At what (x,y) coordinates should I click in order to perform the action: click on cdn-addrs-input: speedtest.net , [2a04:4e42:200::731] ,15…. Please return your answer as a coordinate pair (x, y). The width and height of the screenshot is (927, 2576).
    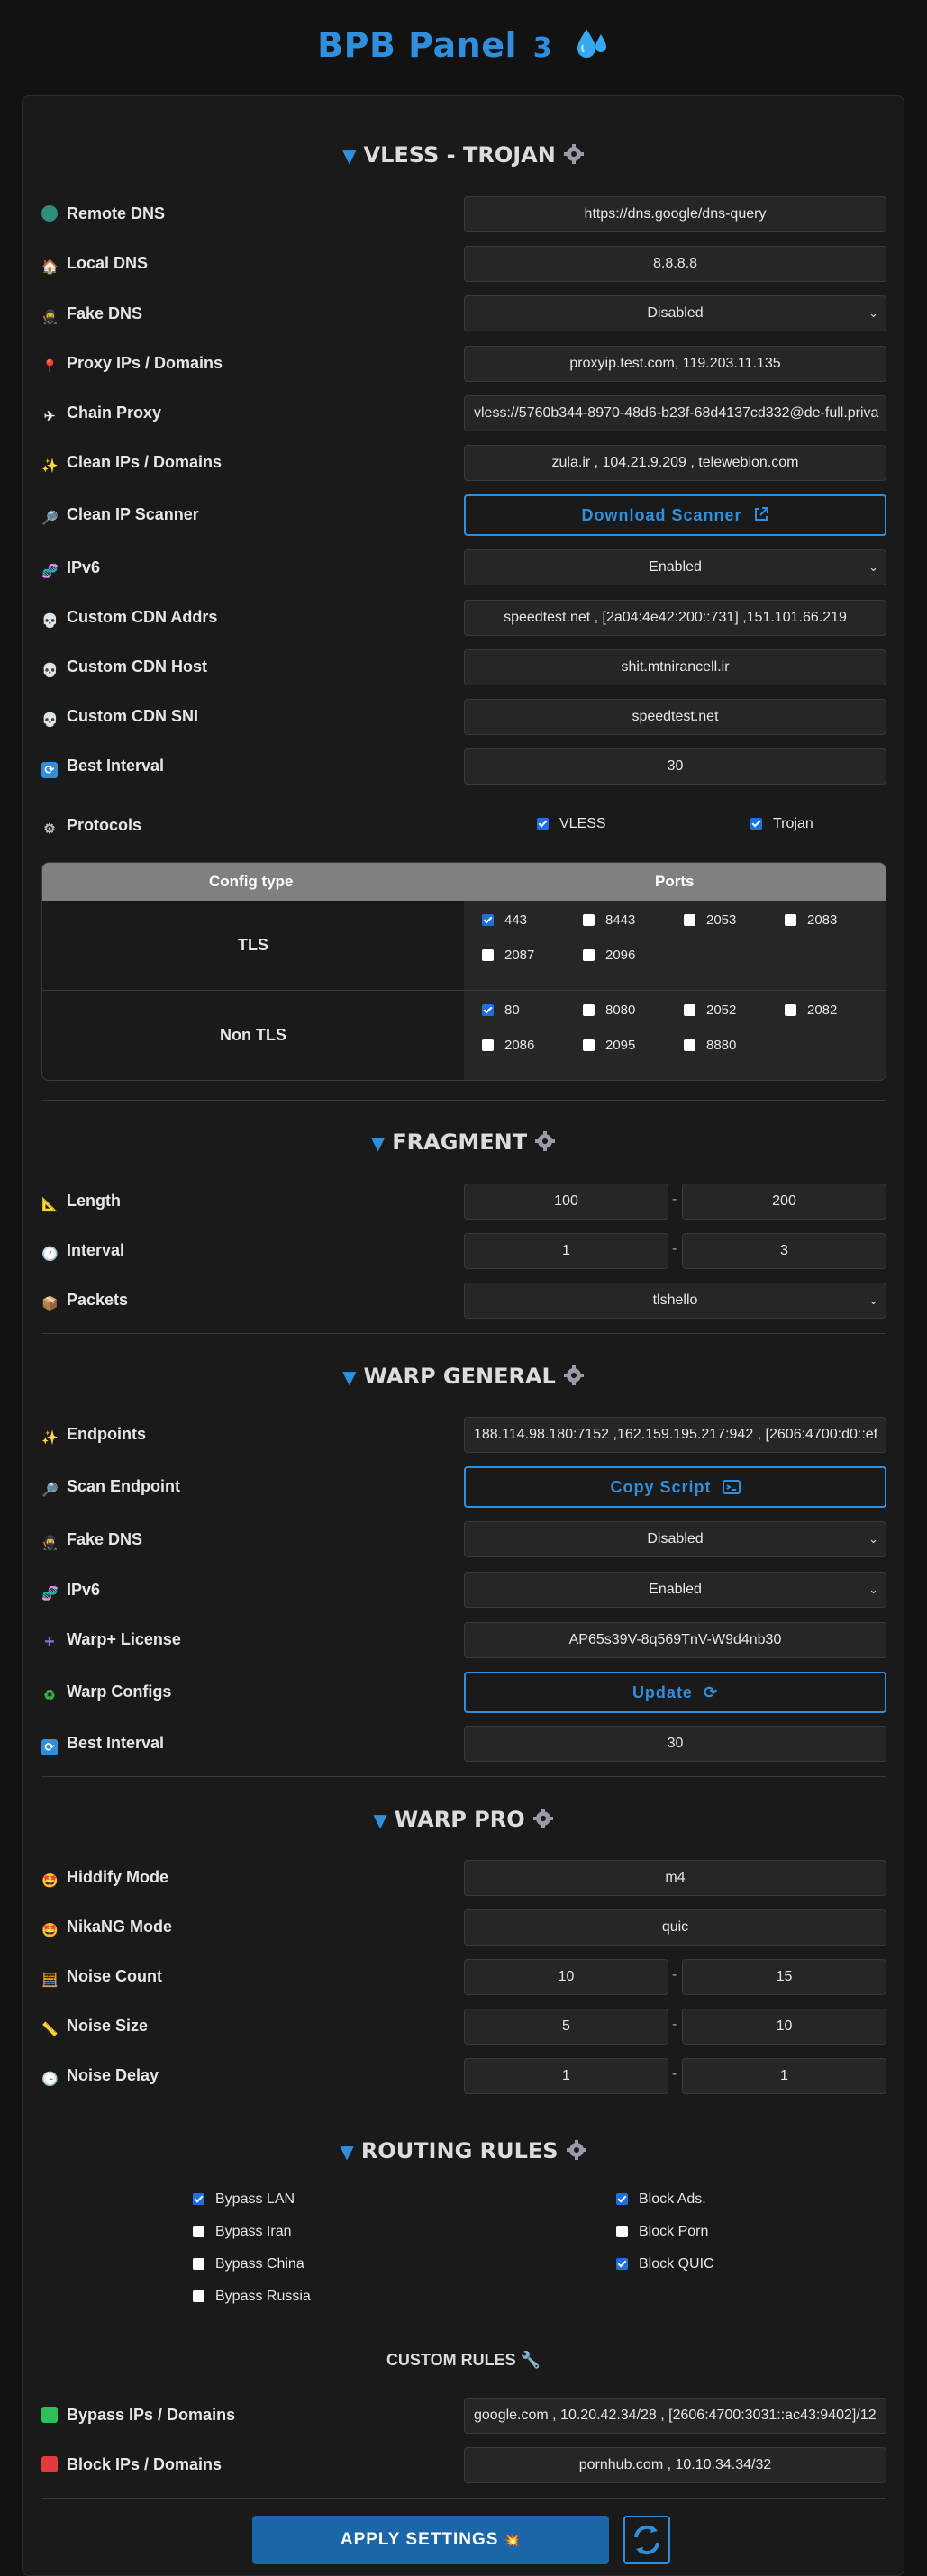
    Looking at the image, I should click on (675, 618).